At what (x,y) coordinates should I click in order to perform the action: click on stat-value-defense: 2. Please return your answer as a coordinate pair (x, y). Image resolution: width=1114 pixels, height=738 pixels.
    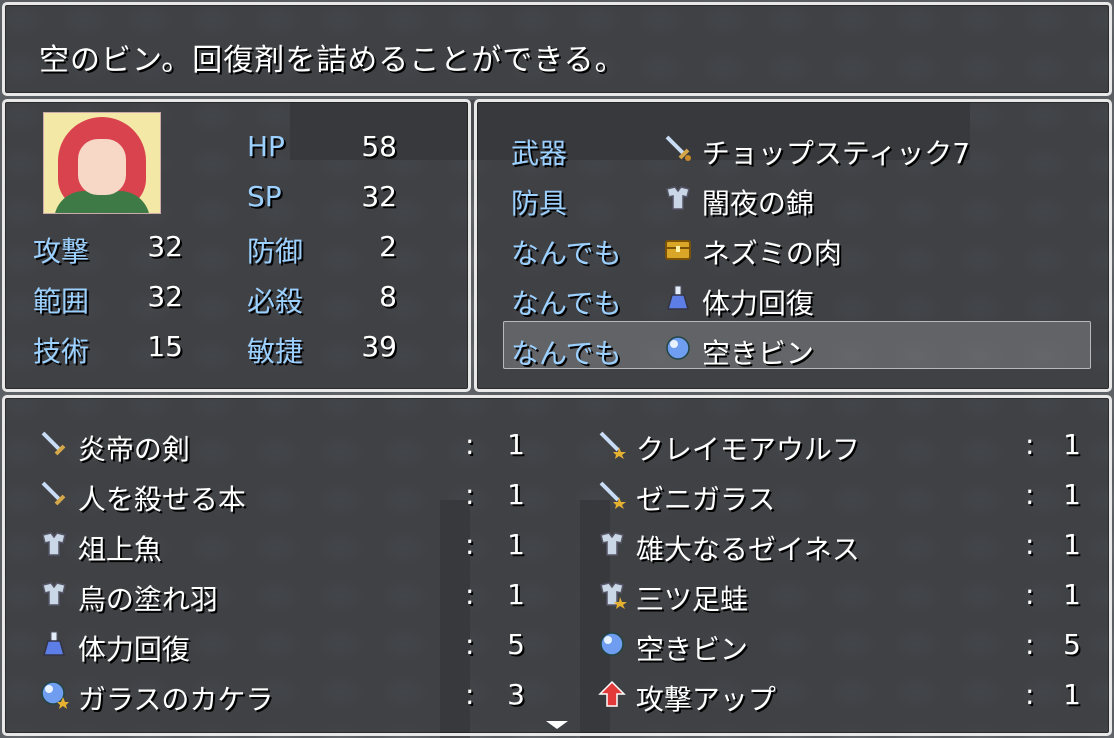
    Looking at the image, I should click on (388, 246).